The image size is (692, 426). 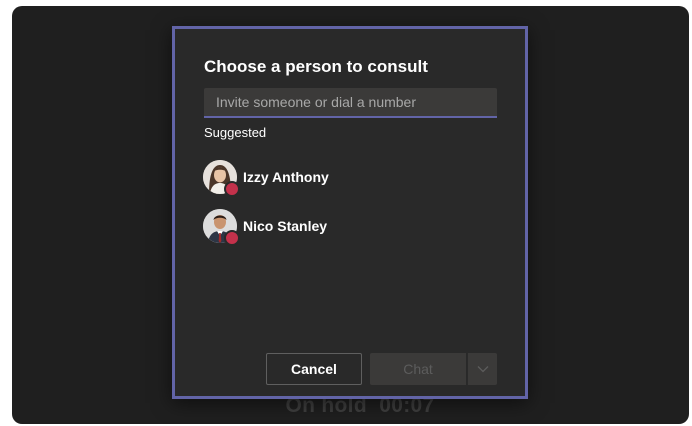 What do you see at coordinates (333, 227) in the screenshot?
I see `suggested-person-nico-stanley: Nico Stanley` at bounding box center [333, 227].